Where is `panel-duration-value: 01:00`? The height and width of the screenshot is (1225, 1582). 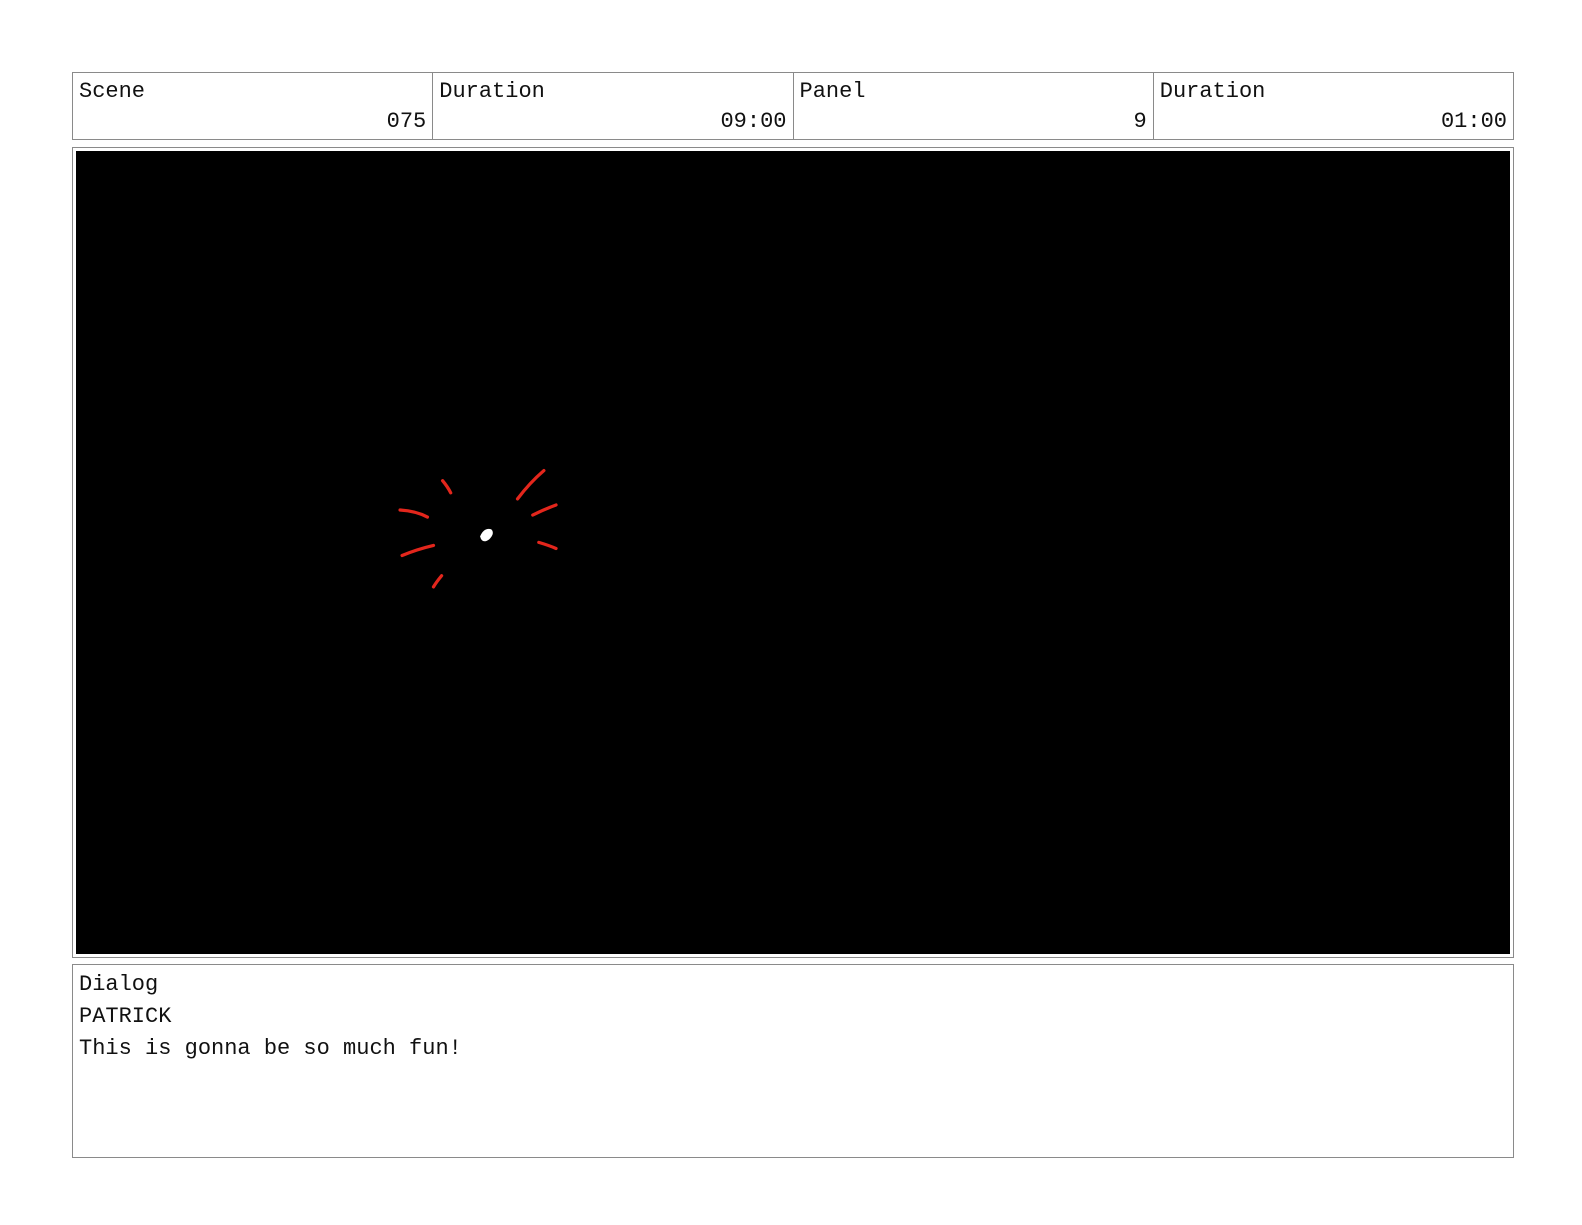 panel-duration-value: 01:00 is located at coordinates (1473, 121).